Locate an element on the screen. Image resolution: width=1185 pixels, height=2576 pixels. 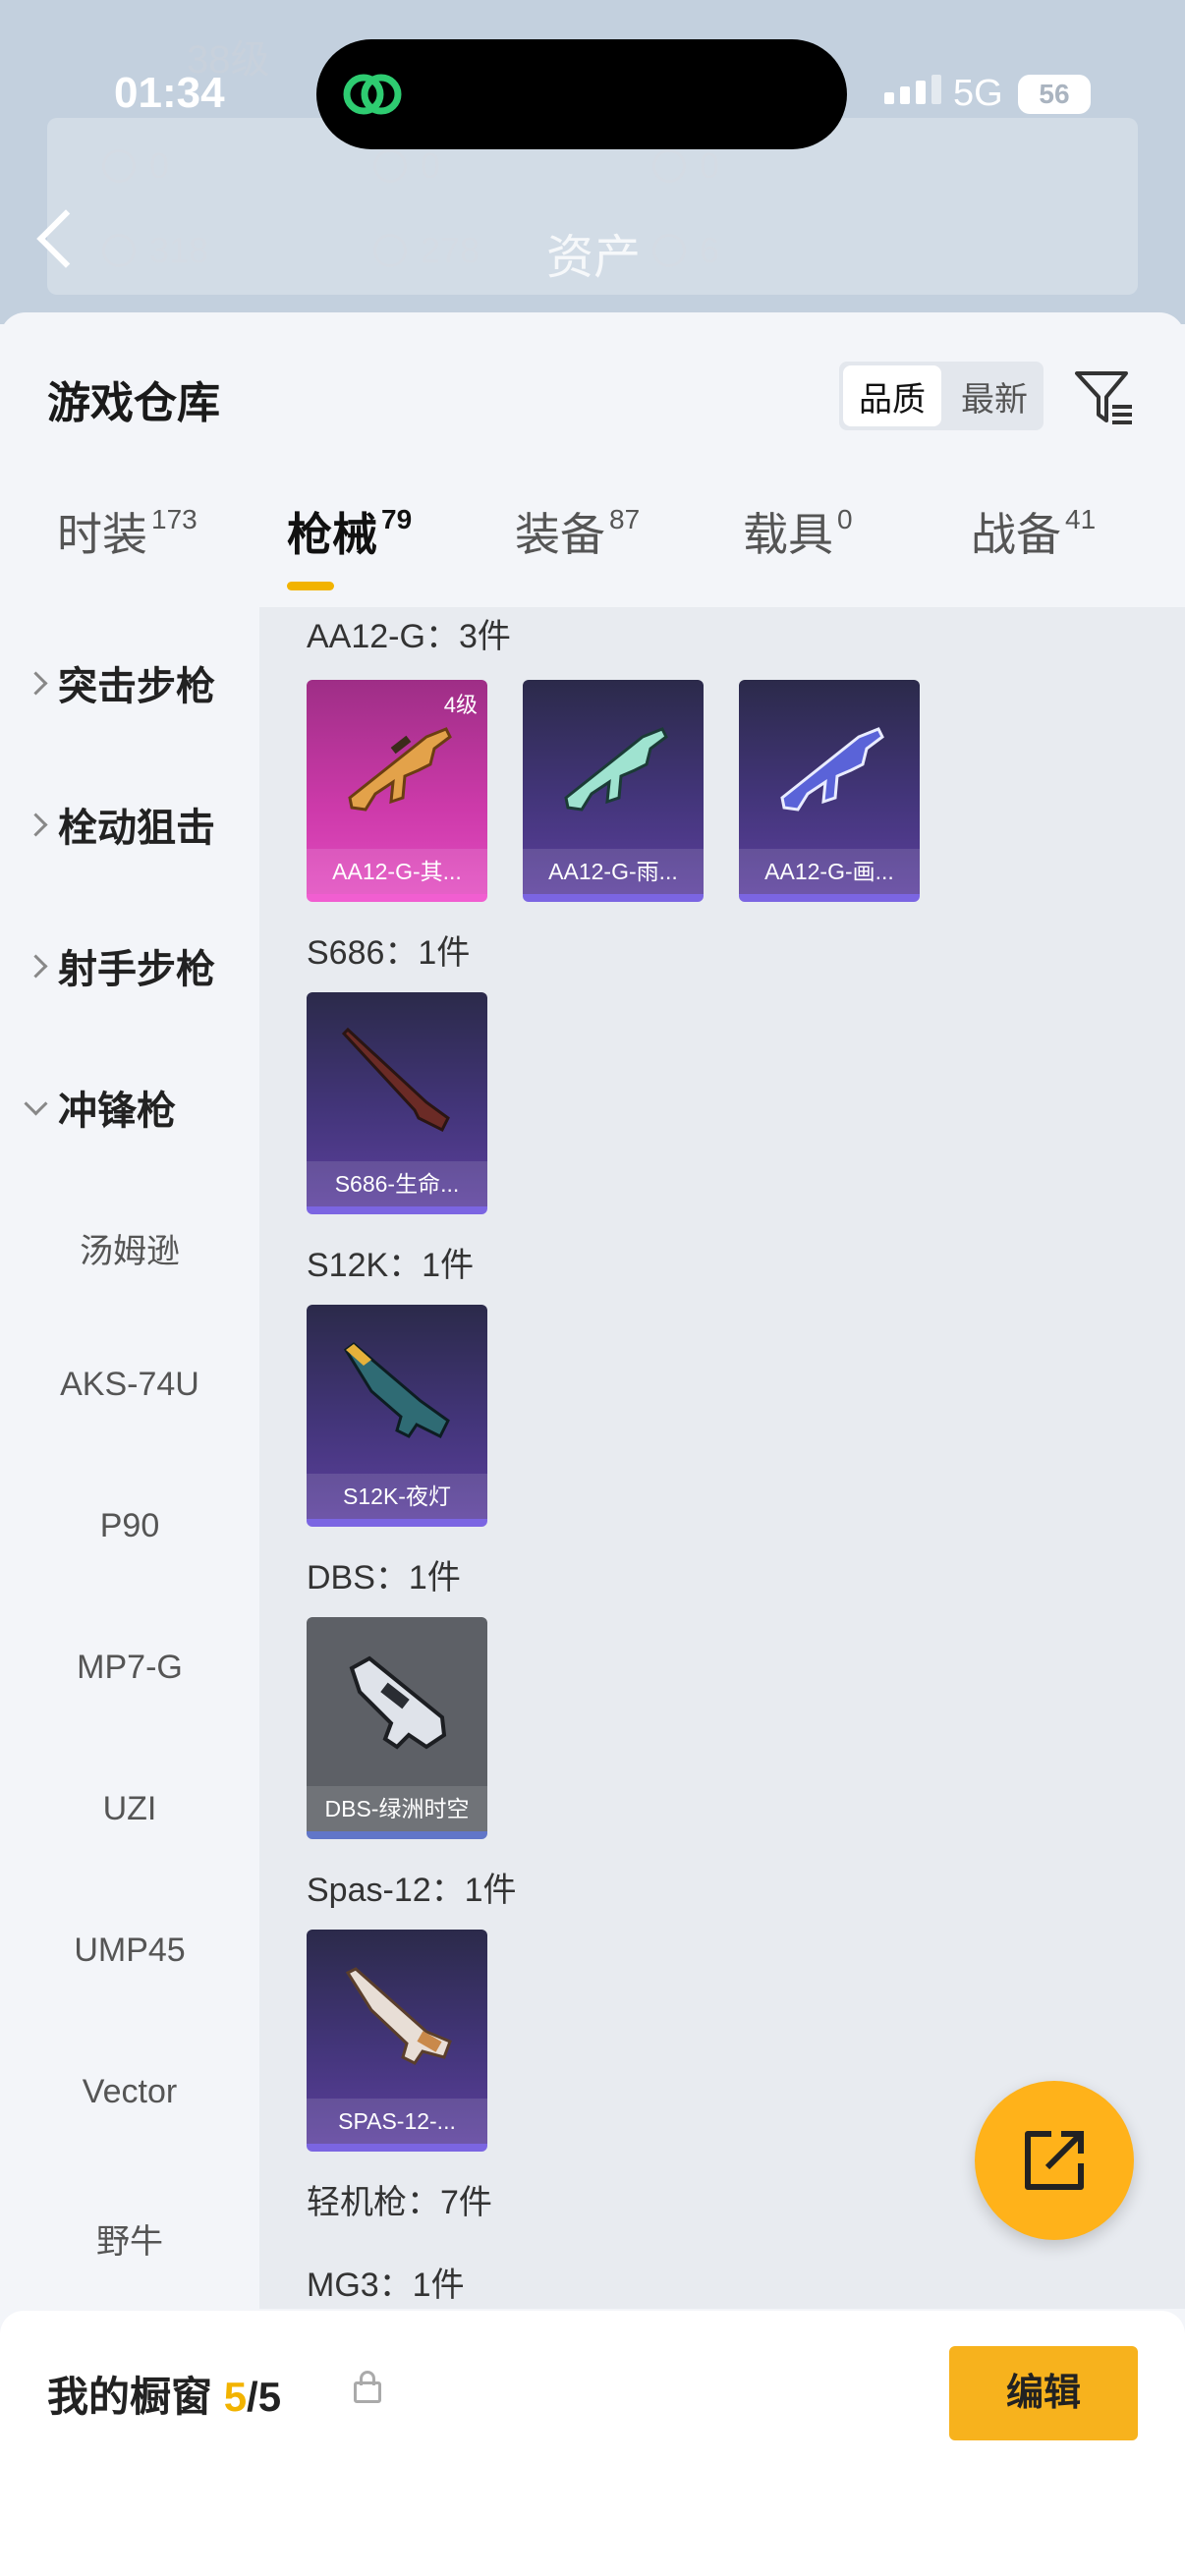
weapon-card: DBS-绿洲时空 is located at coordinates (397, 1728).